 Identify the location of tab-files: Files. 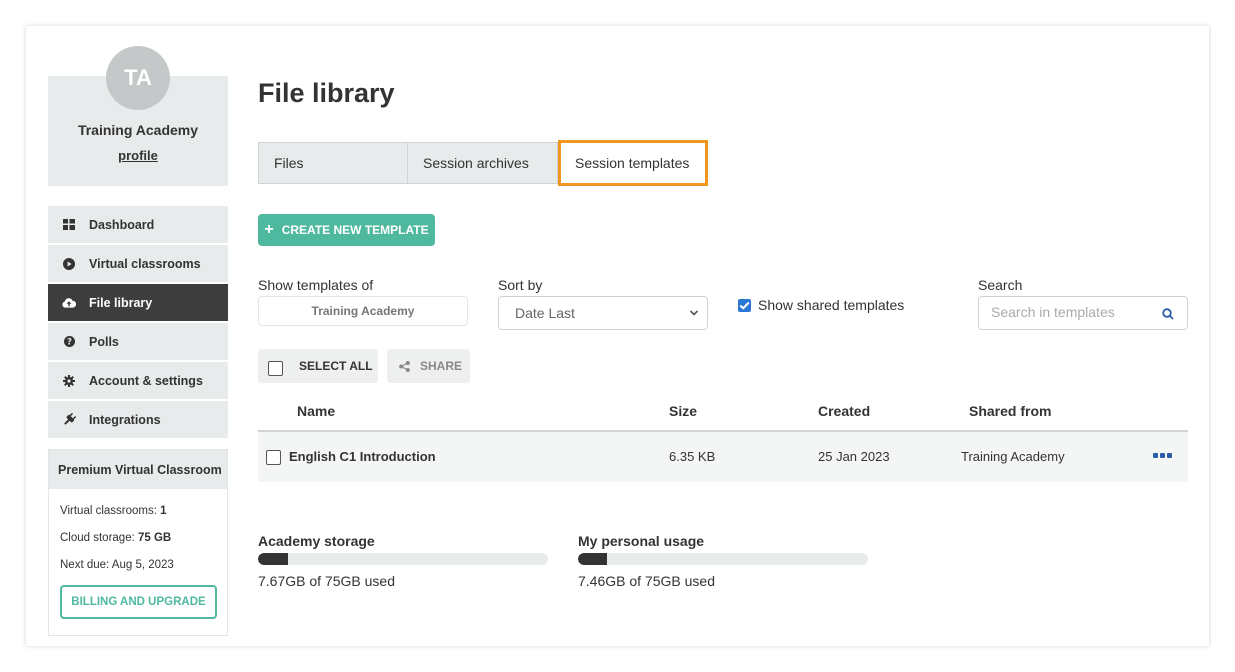
(333, 163).